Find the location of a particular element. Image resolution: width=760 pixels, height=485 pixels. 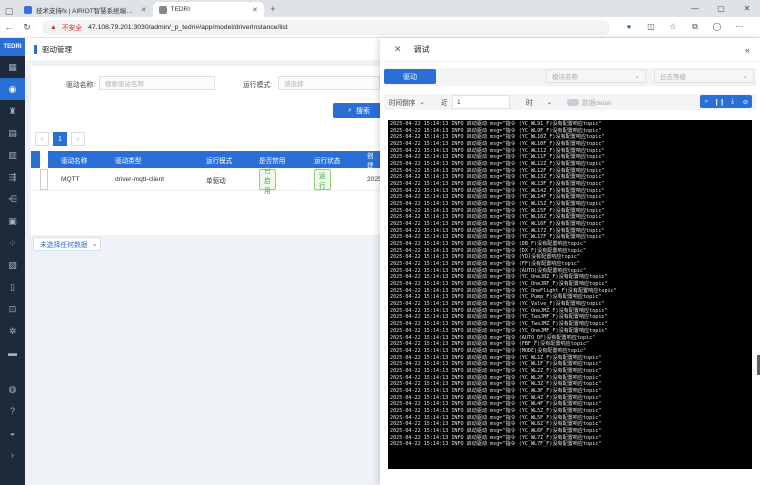

driver-icon: ◉ is located at coordinates (12, 89).